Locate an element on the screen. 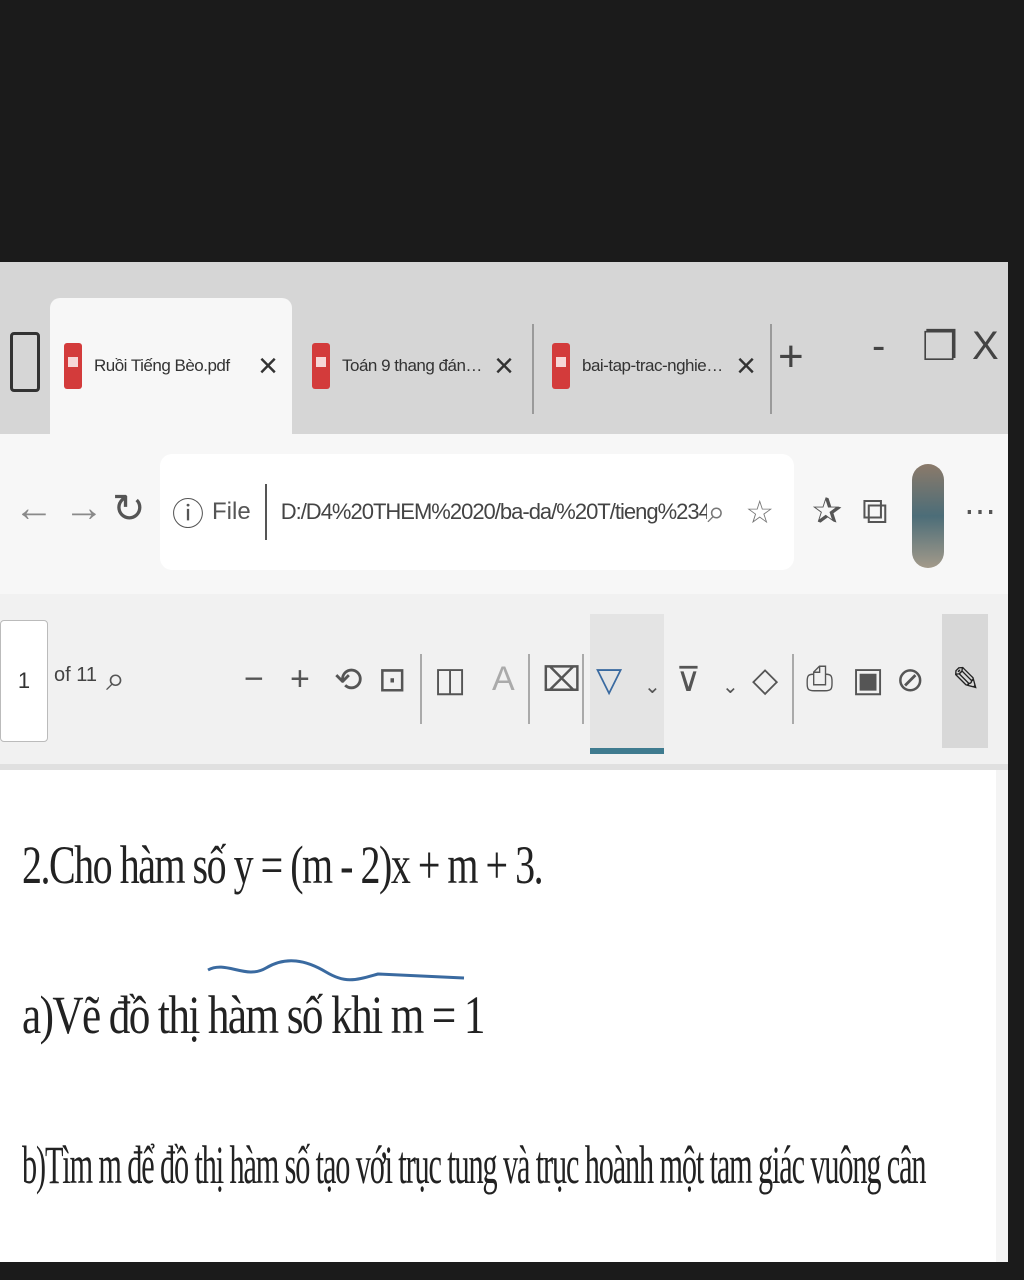 Image resolution: width=1024 pixels, height=1280 pixels. find-icon: ⌕ is located at coordinates (115, 679).